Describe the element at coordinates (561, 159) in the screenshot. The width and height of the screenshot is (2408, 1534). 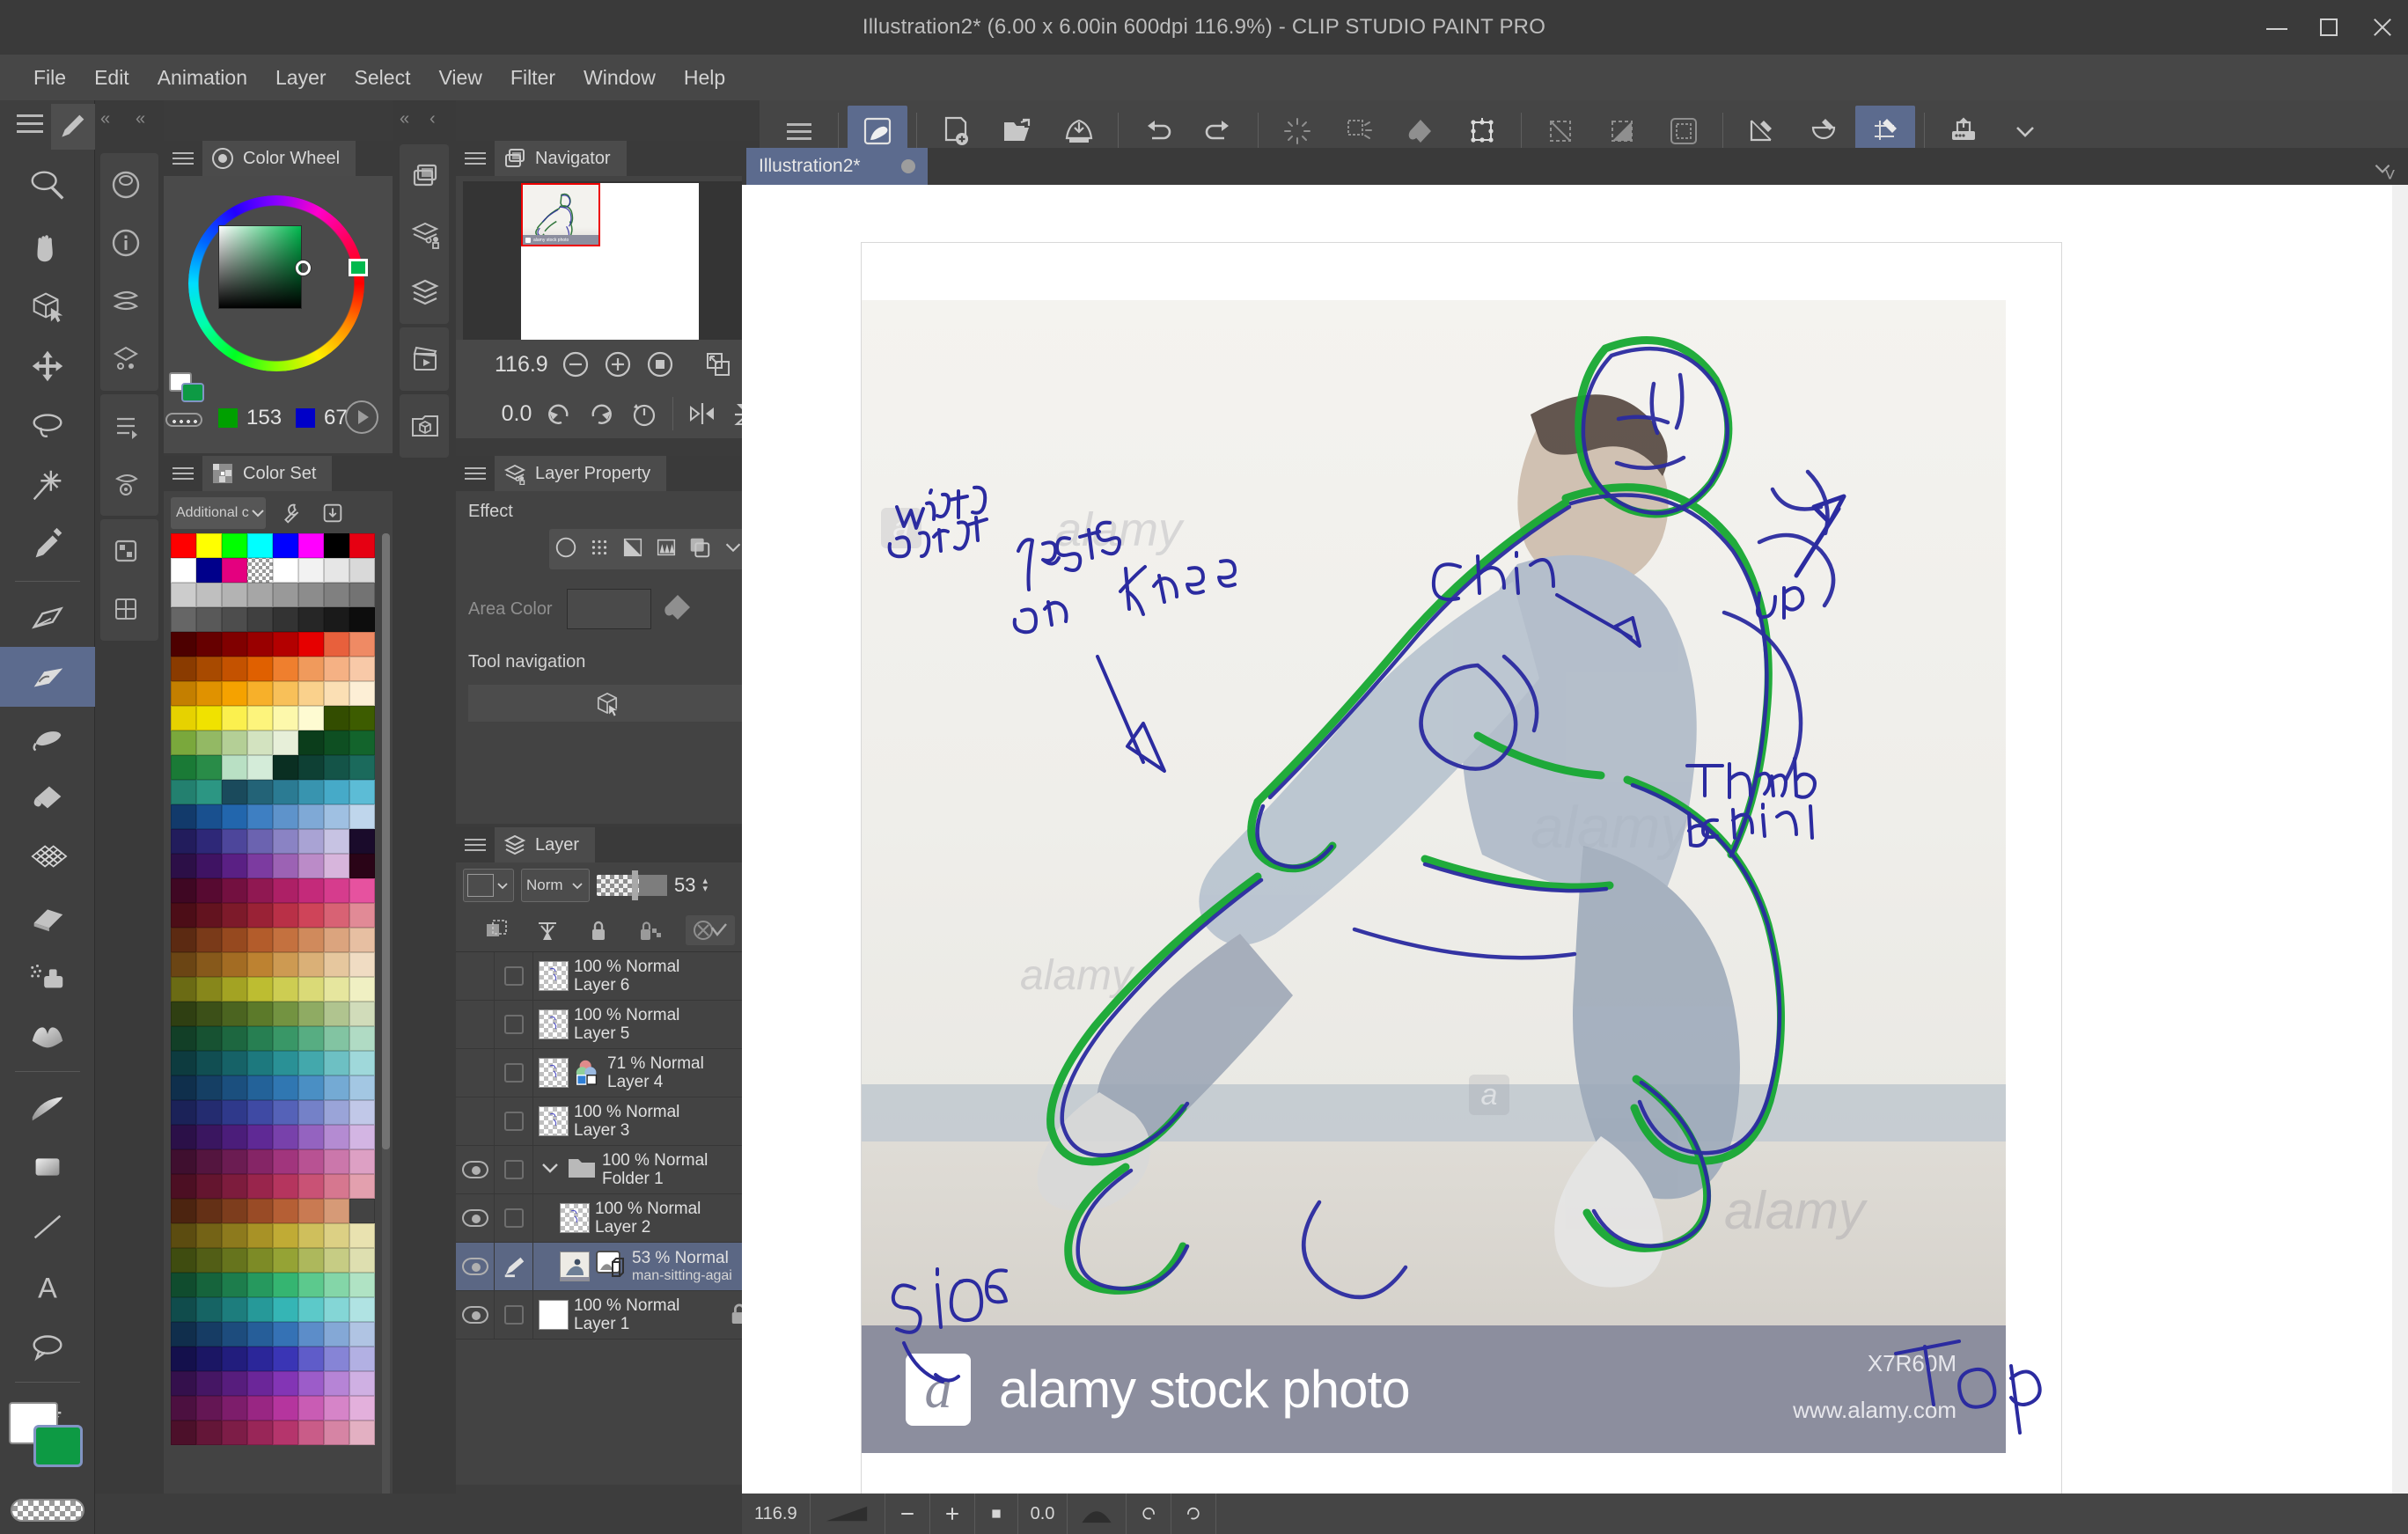
I see `tab-navigator: Navigator` at that location.